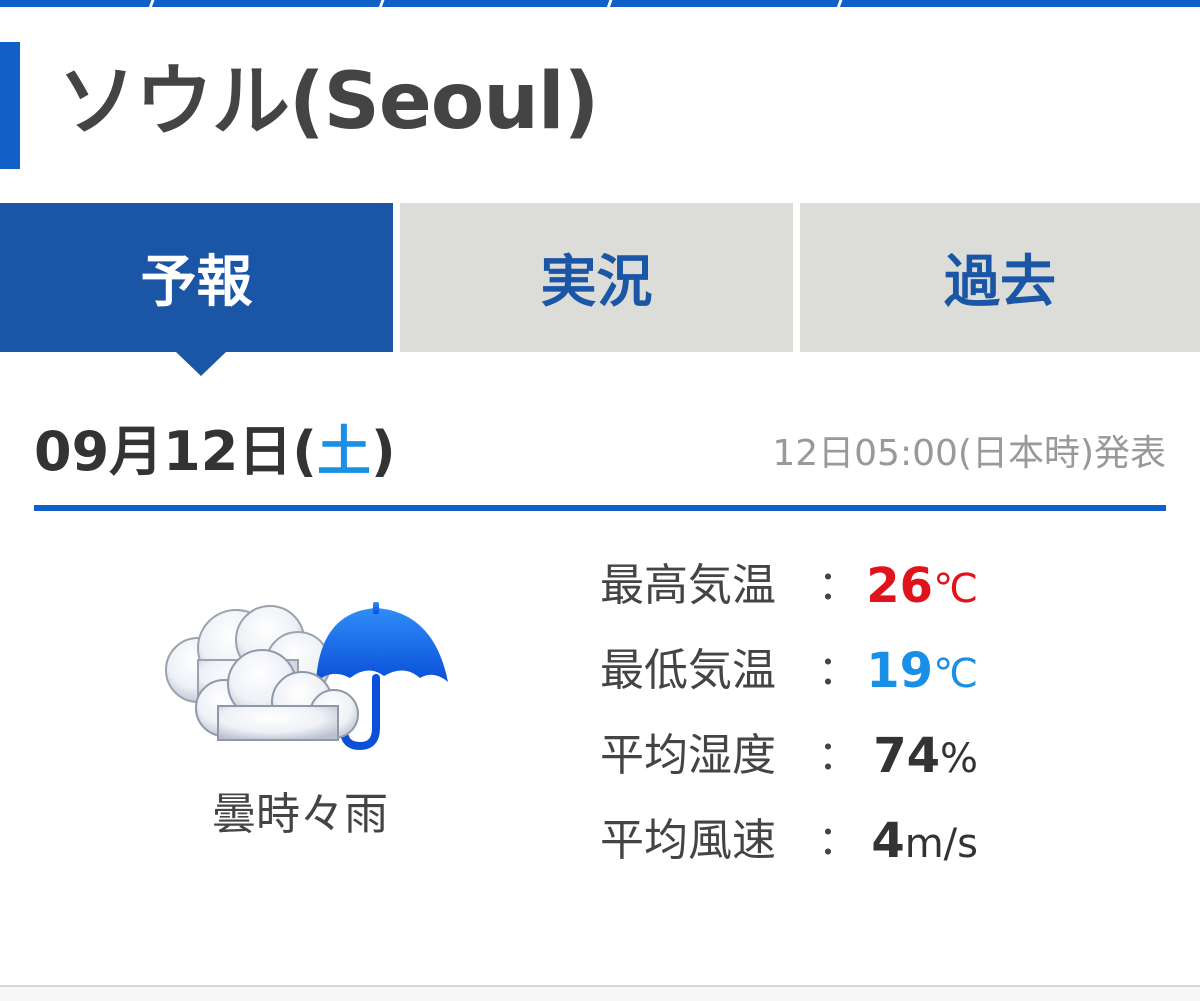 This screenshot has width=1200, height=1001. What do you see at coordinates (1000, 277) in the screenshot?
I see `tab-past: 過去` at bounding box center [1000, 277].